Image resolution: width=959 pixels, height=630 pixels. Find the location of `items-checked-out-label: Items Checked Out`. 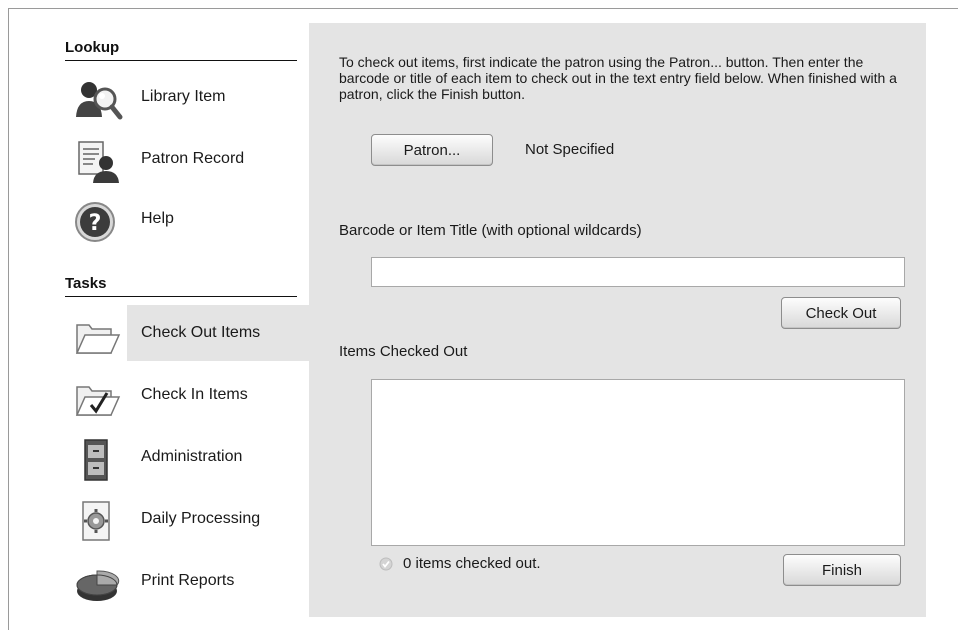

items-checked-out-label: Items Checked Out is located at coordinates (403, 351).